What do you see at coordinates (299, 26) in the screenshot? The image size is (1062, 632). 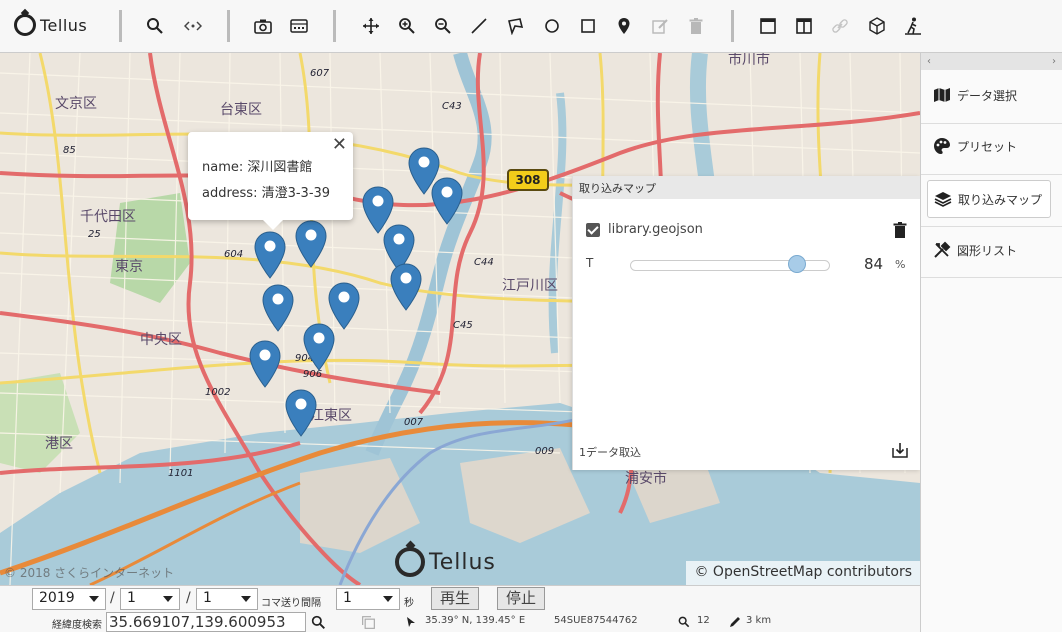 I see `keyboard-icon` at bounding box center [299, 26].